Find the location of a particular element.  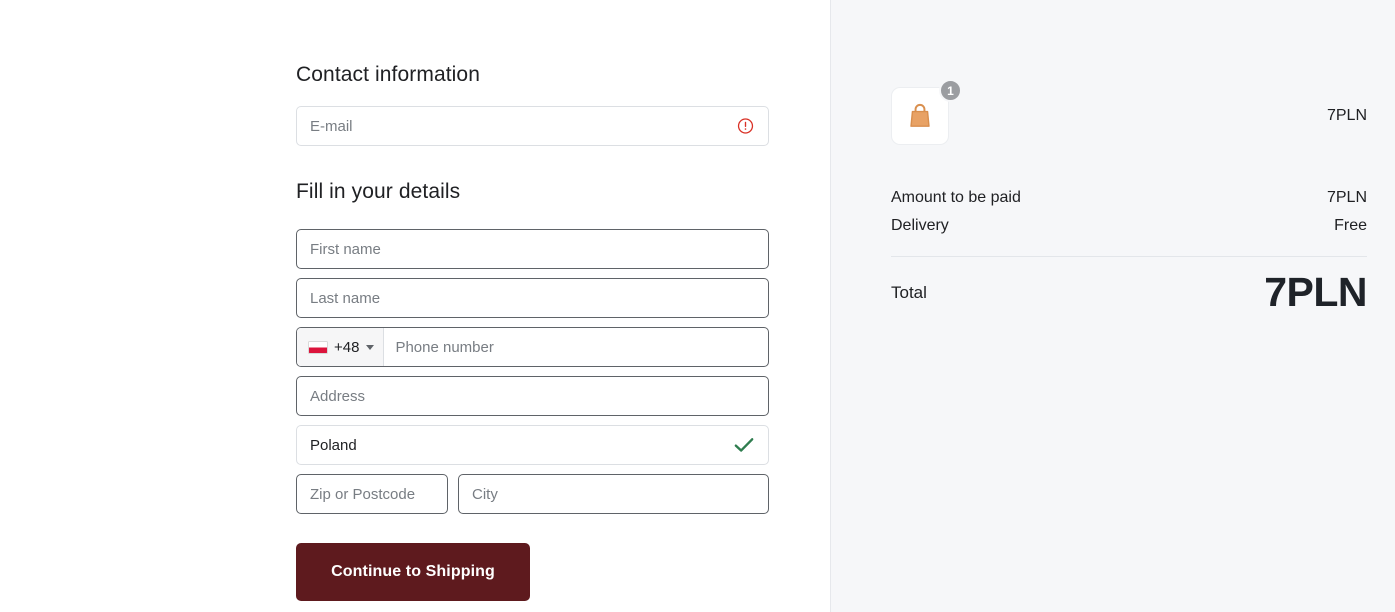

zip-placeholder: Zip or Postcode is located at coordinates (363, 494).